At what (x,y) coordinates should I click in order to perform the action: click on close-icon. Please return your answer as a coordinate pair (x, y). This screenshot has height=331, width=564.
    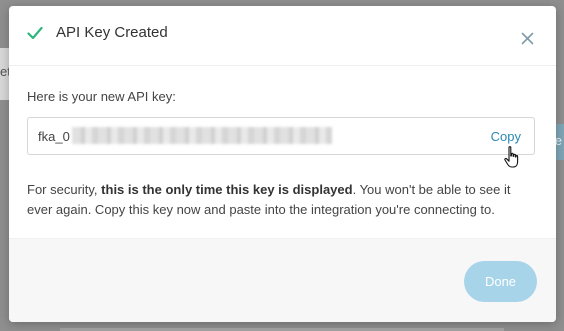
    Looking at the image, I should click on (527, 38).